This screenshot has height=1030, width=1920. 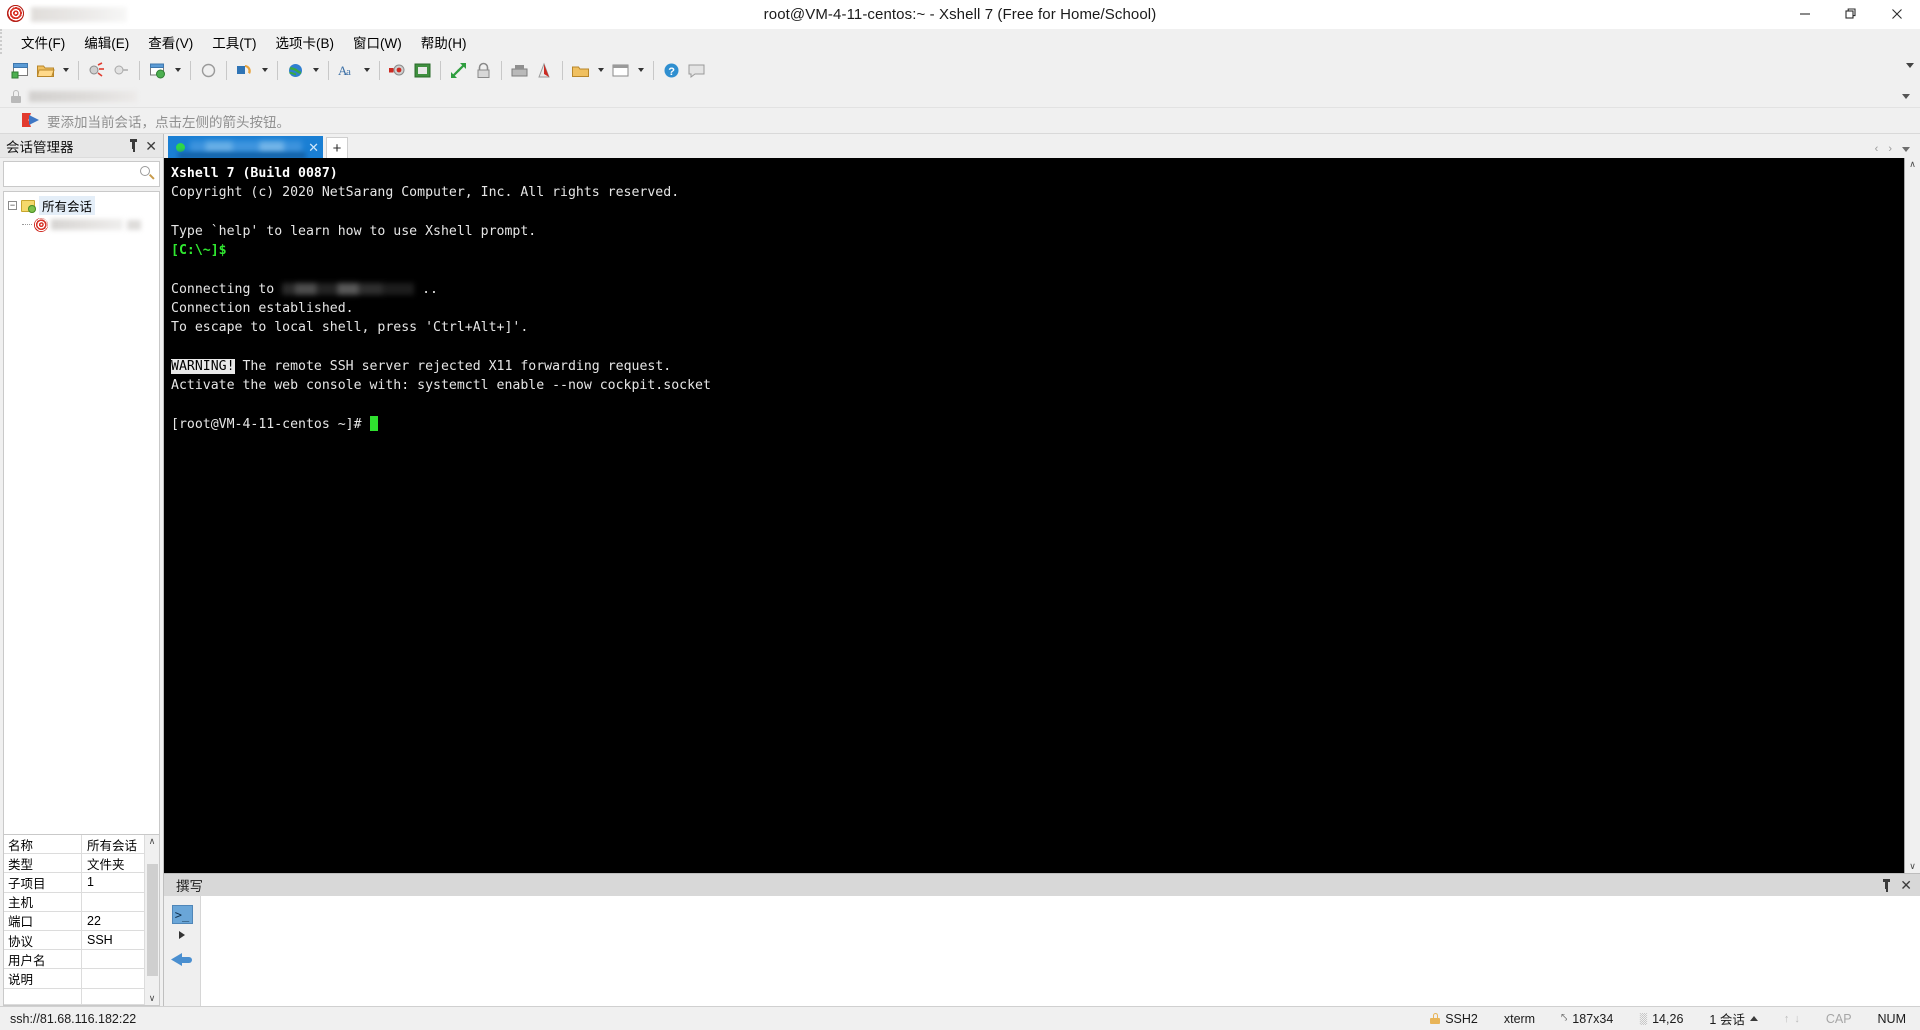 I want to click on record-icon, so click(x=397, y=70).